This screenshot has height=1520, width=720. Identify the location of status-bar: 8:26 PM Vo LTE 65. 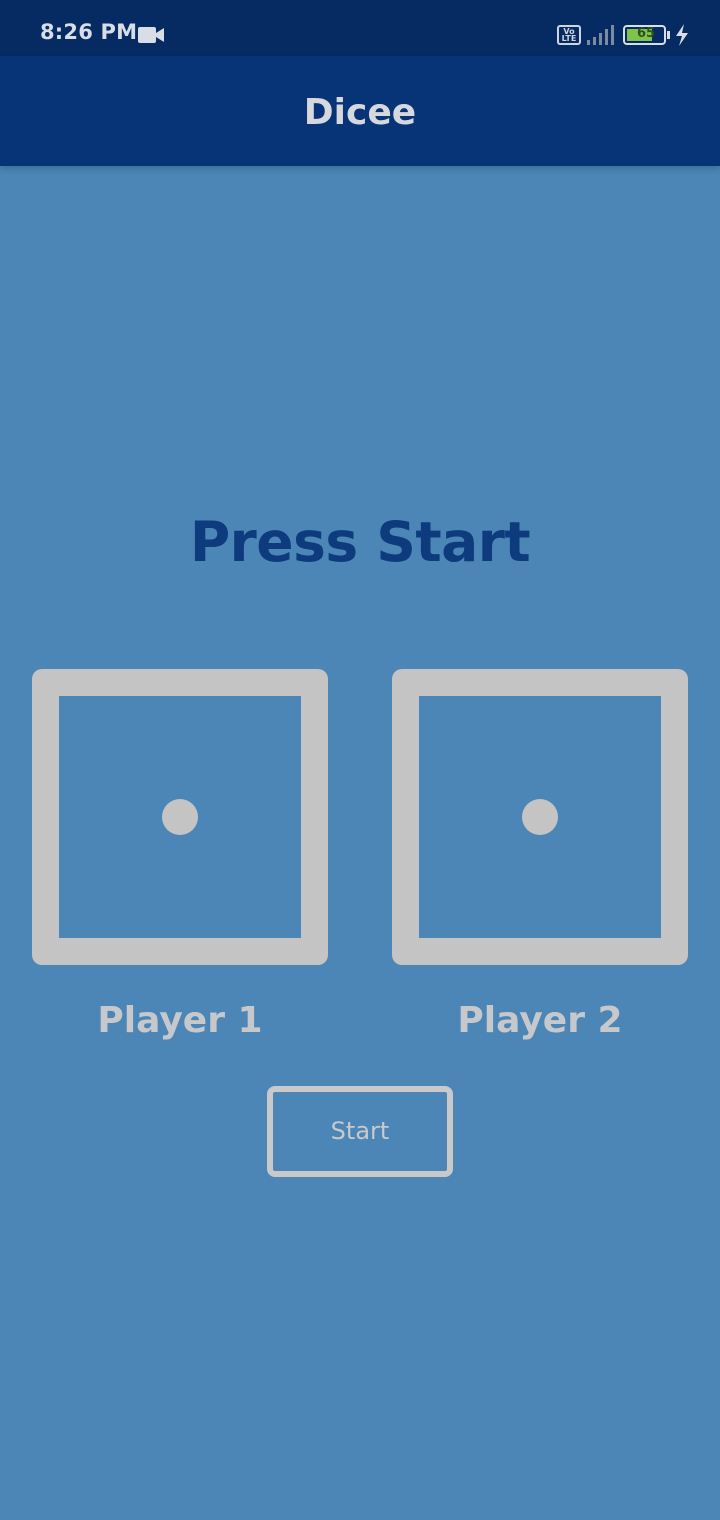
(360, 28).